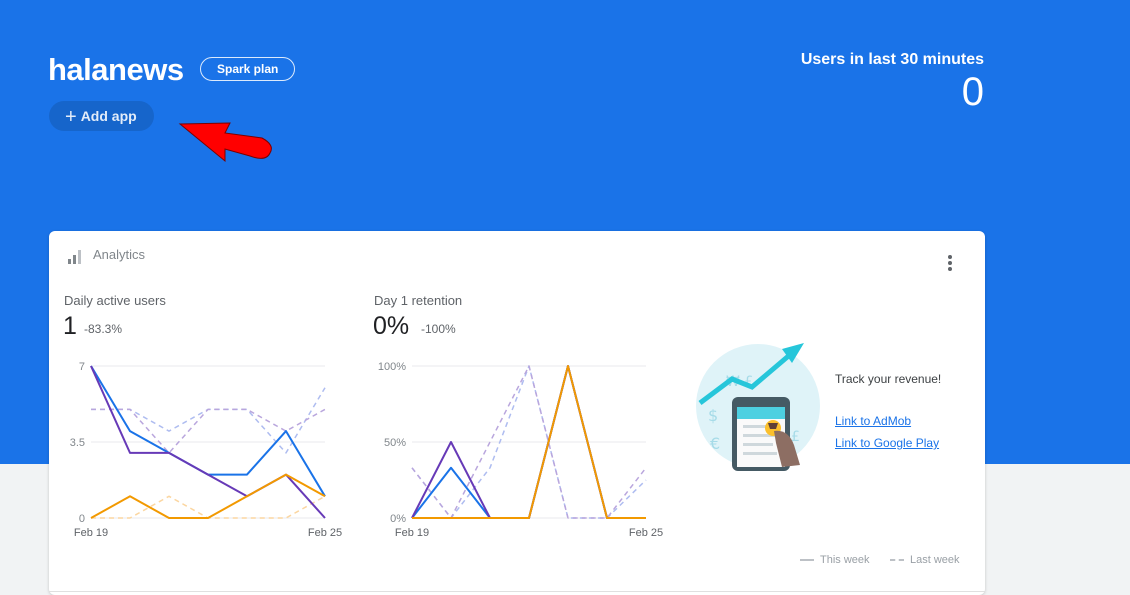 The height and width of the screenshot is (595, 1130). I want to click on metric-value-dau: 1, so click(70, 326).